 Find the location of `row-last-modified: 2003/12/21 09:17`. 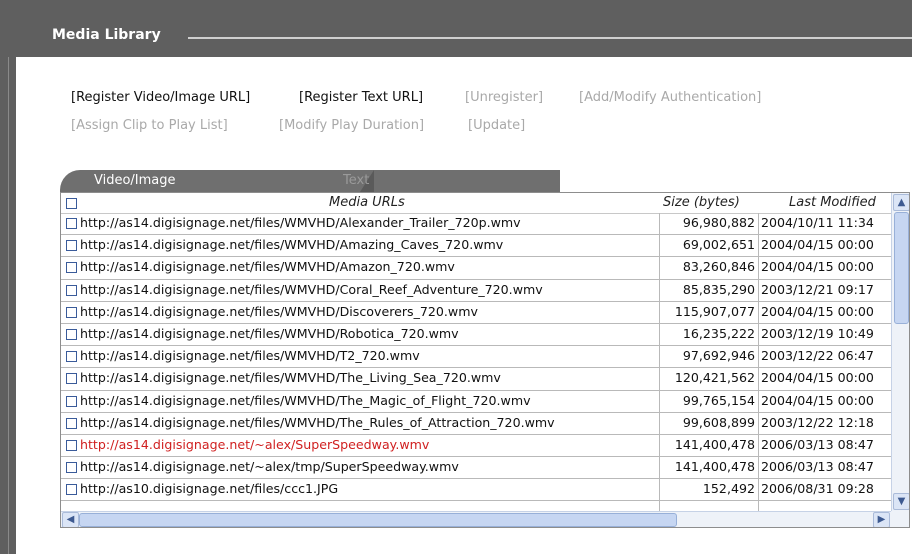

row-last-modified: 2003/12/21 09:17 is located at coordinates (817, 289).